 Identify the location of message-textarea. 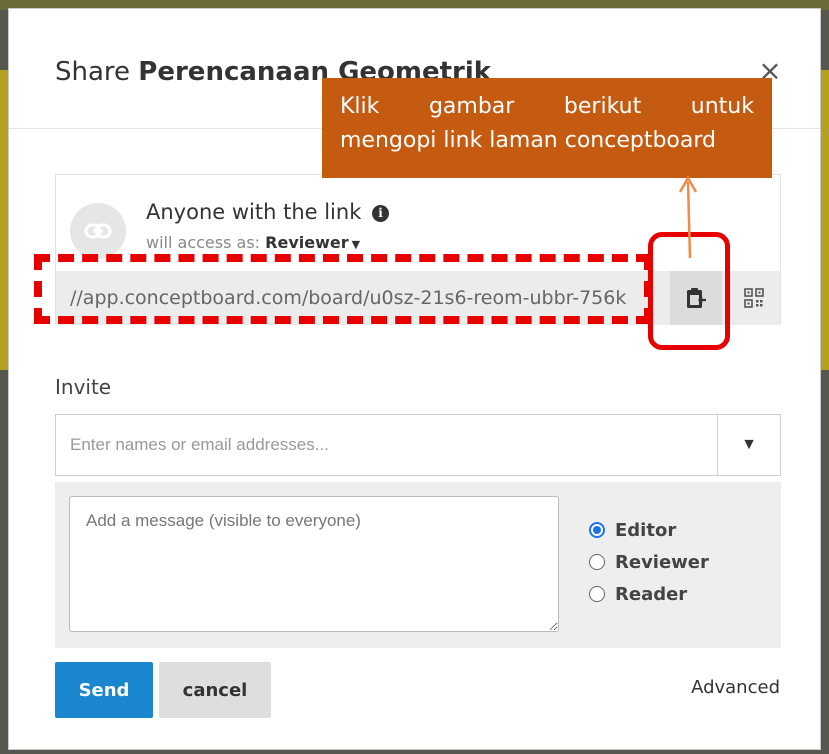
(314, 564).